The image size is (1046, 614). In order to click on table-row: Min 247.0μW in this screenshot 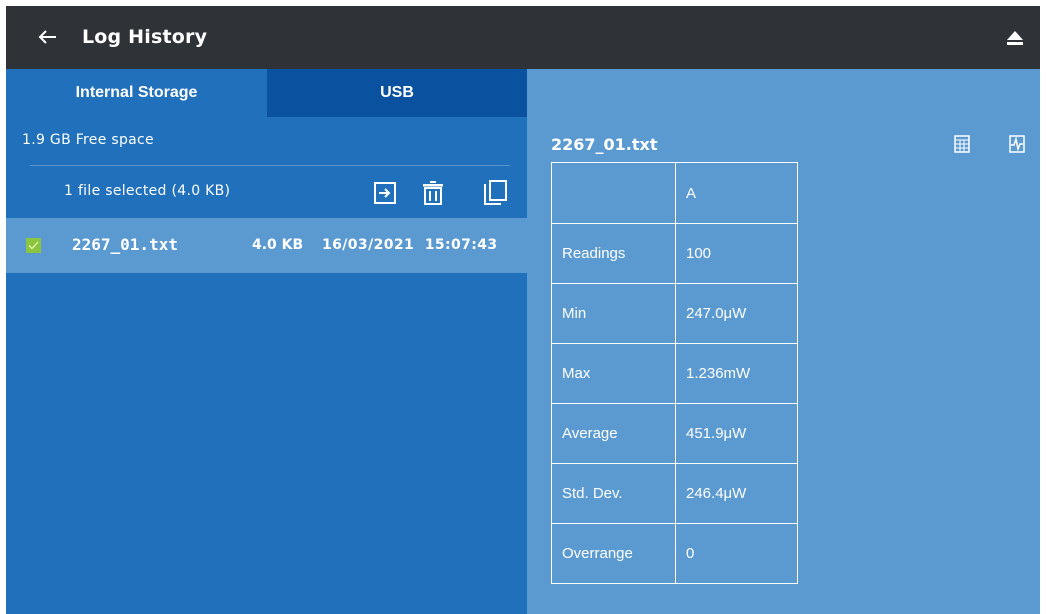, I will do `click(674, 313)`.